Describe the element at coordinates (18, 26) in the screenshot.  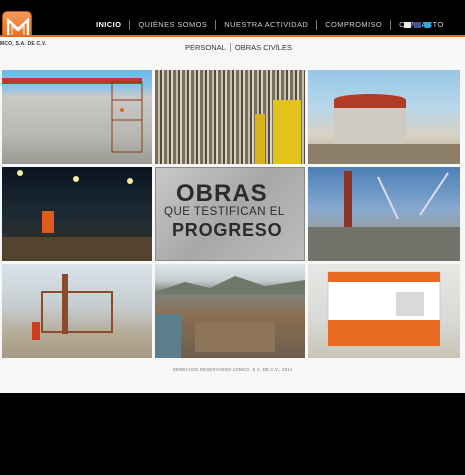
I see `m-logo-icon` at that location.